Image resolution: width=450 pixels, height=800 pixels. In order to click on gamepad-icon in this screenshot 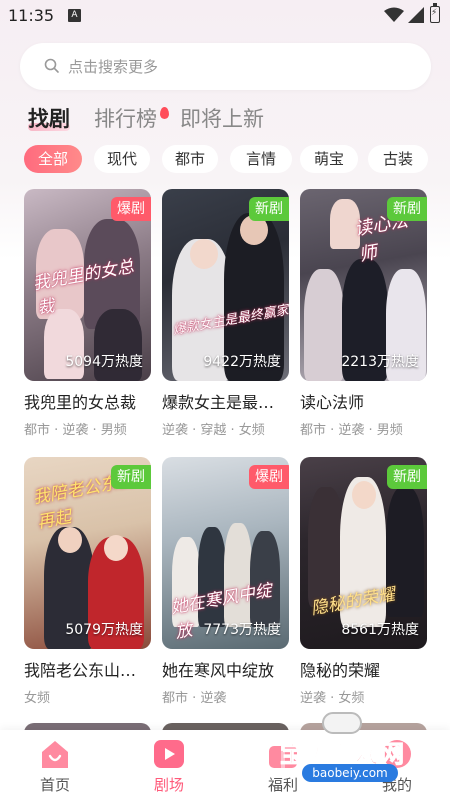, I will do `click(342, 723)`.